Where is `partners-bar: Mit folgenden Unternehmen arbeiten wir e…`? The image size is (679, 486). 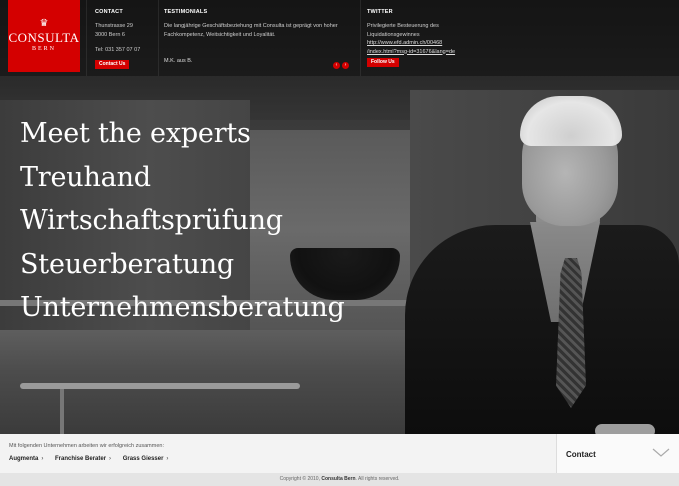 partners-bar: Mit folgenden Unternehmen arbeiten wir e… is located at coordinates (278, 453).